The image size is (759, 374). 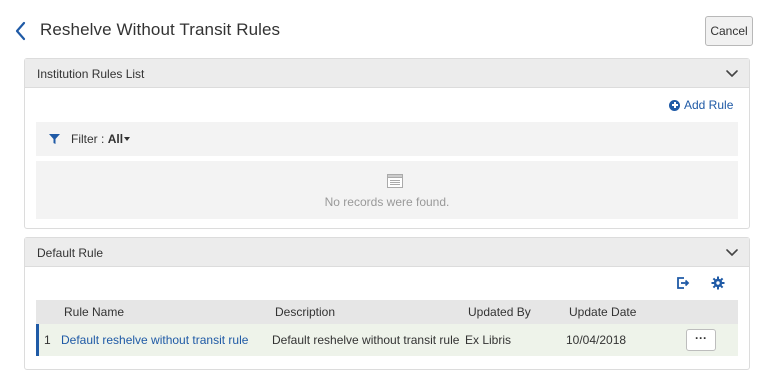 I want to click on list-icon, so click(x=395, y=181).